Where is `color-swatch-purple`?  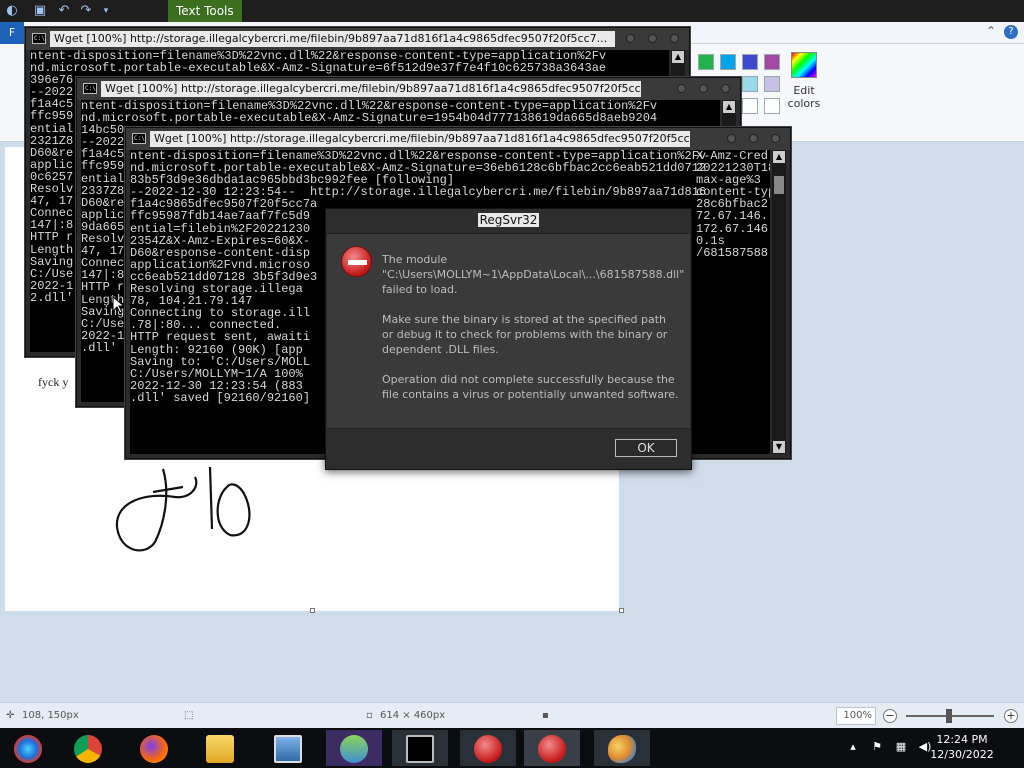
color-swatch-purple is located at coordinates (772, 62).